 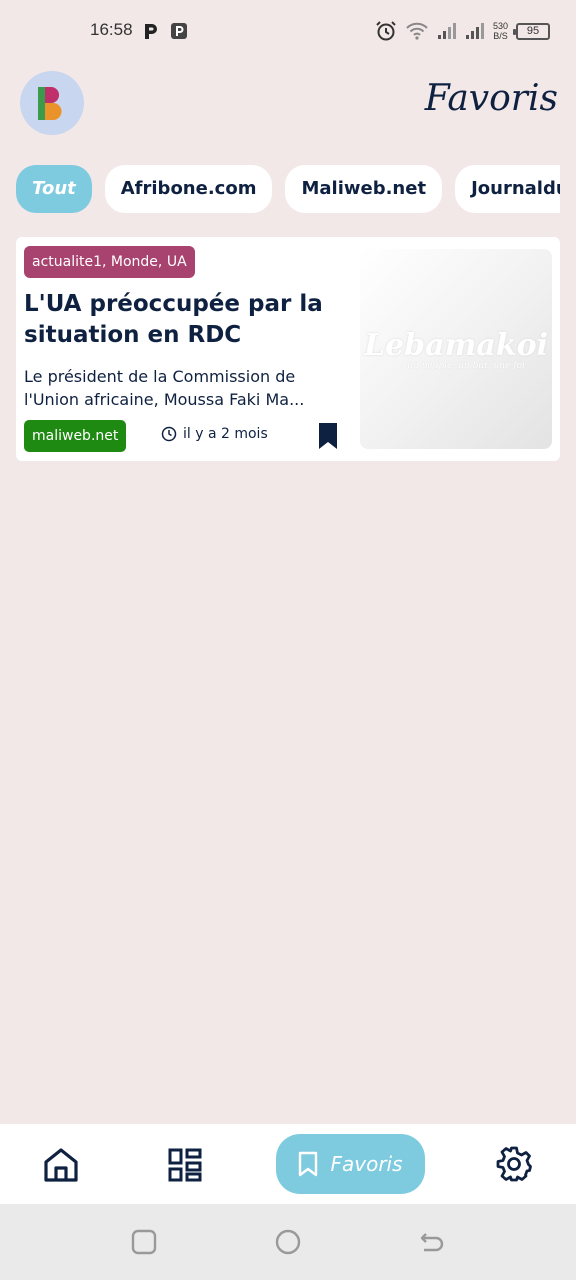 What do you see at coordinates (446, 31) in the screenshot?
I see `signal-sim1-icon` at bounding box center [446, 31].